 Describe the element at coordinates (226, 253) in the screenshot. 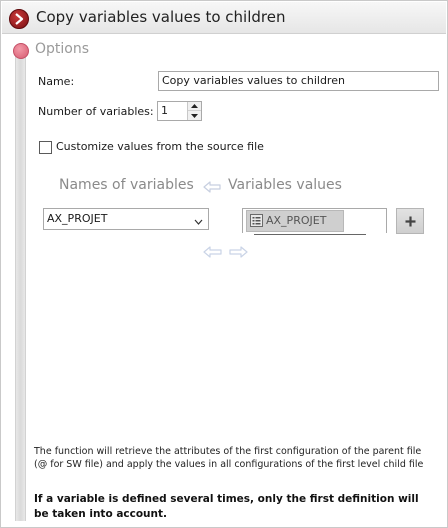

I see `move-arrows` at that location.